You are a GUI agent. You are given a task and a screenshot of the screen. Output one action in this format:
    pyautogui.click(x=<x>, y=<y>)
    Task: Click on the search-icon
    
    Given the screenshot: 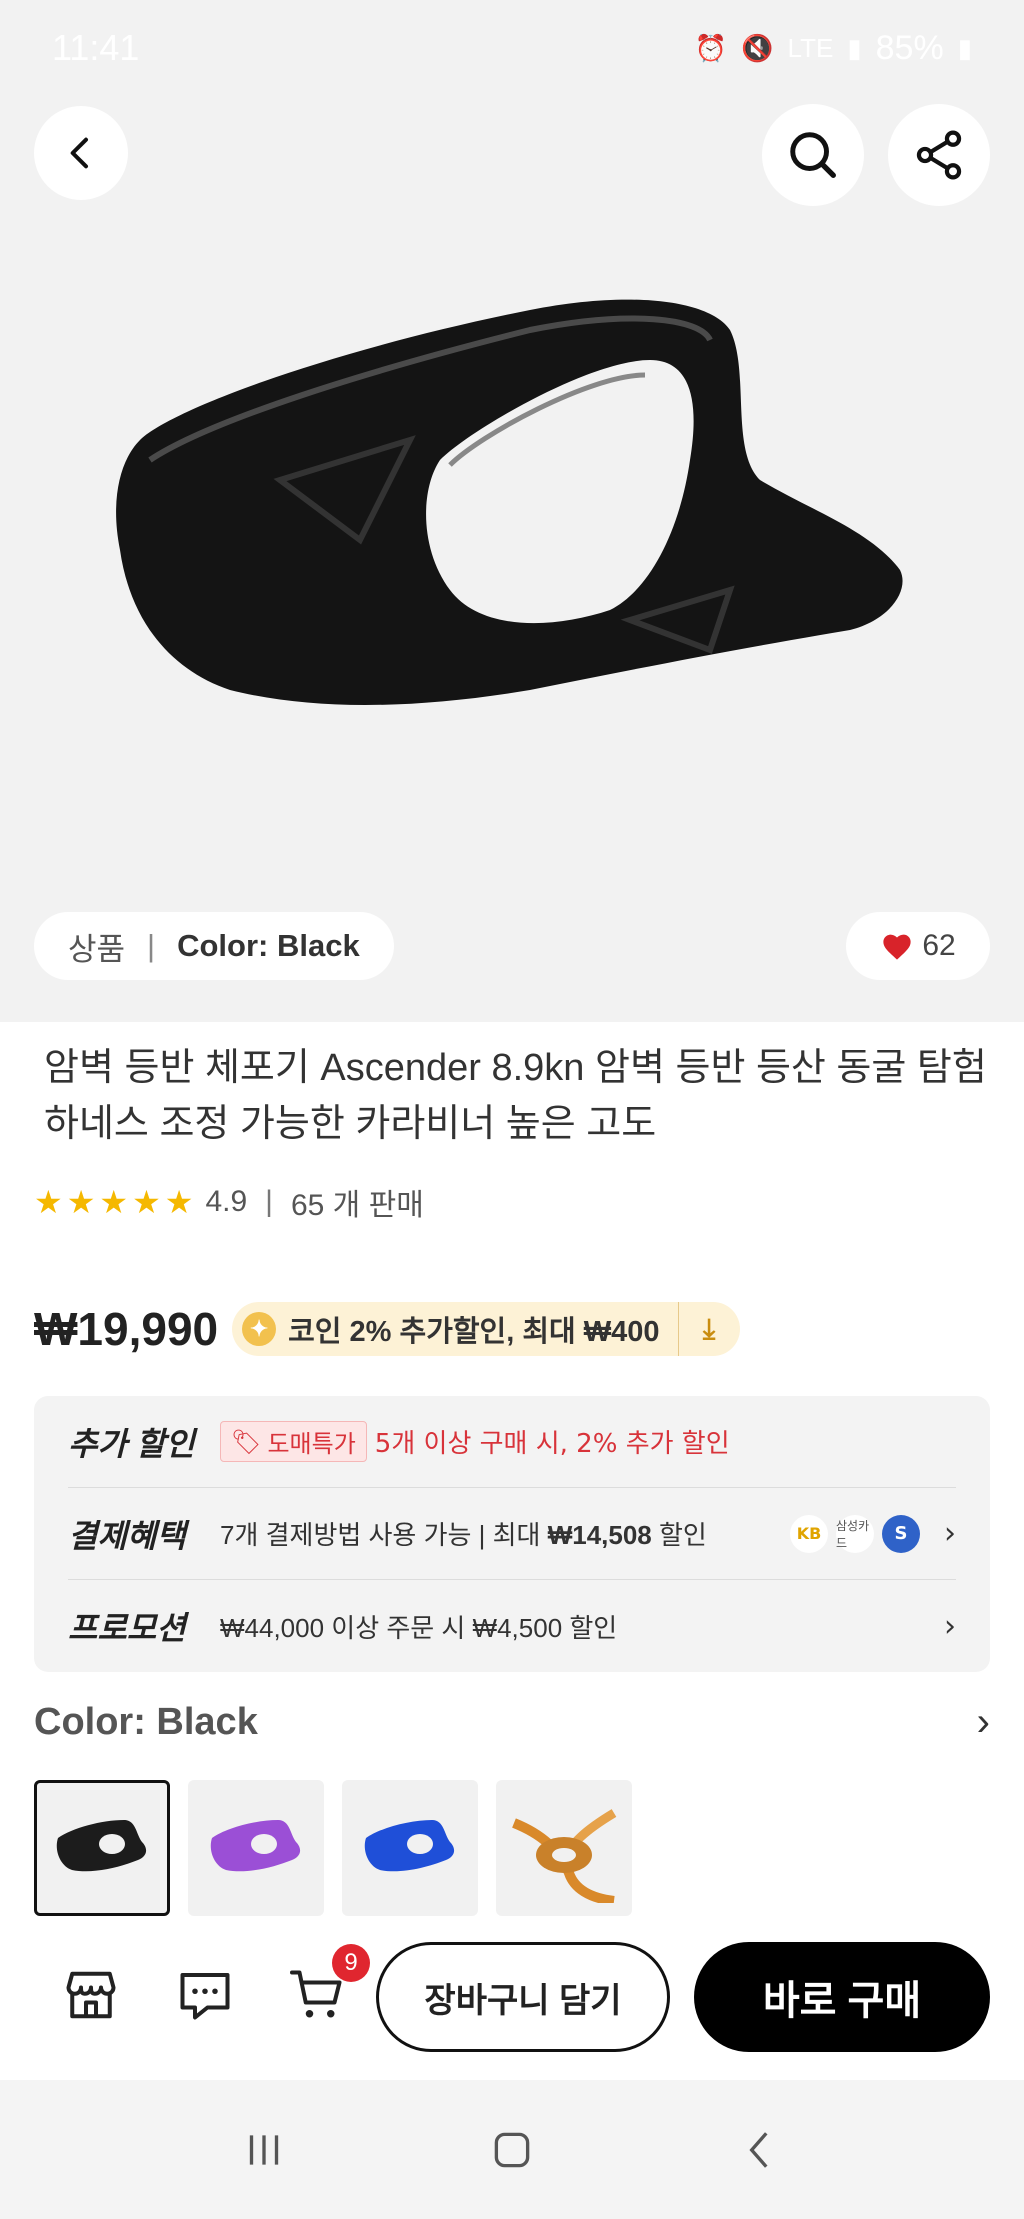 What is the action you would take?
    pyautogui.click(x=813, y=155)
    